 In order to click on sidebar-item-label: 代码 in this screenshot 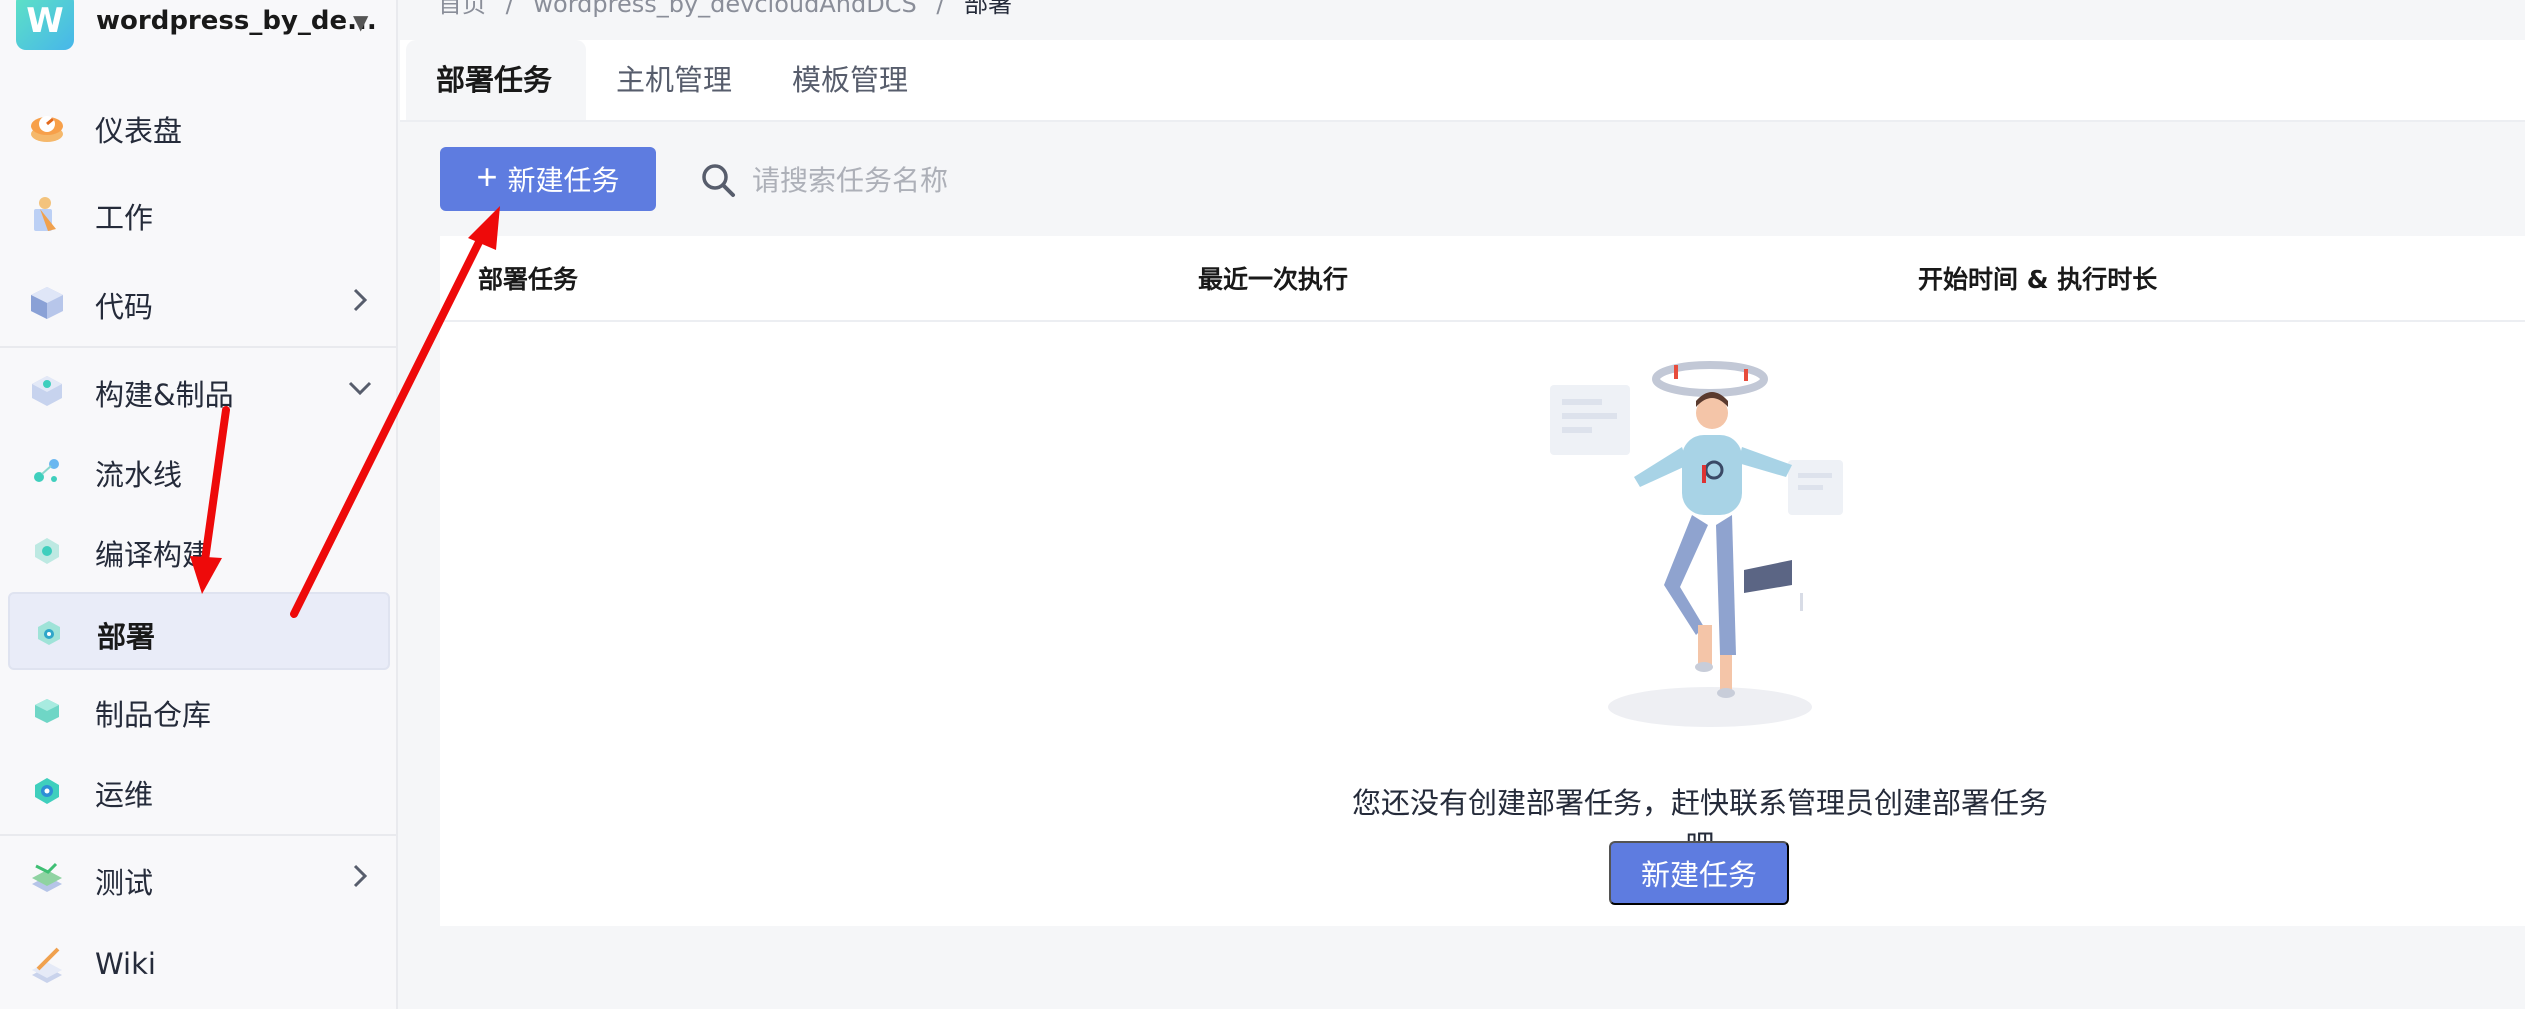, I will do `click(124, 307)`.